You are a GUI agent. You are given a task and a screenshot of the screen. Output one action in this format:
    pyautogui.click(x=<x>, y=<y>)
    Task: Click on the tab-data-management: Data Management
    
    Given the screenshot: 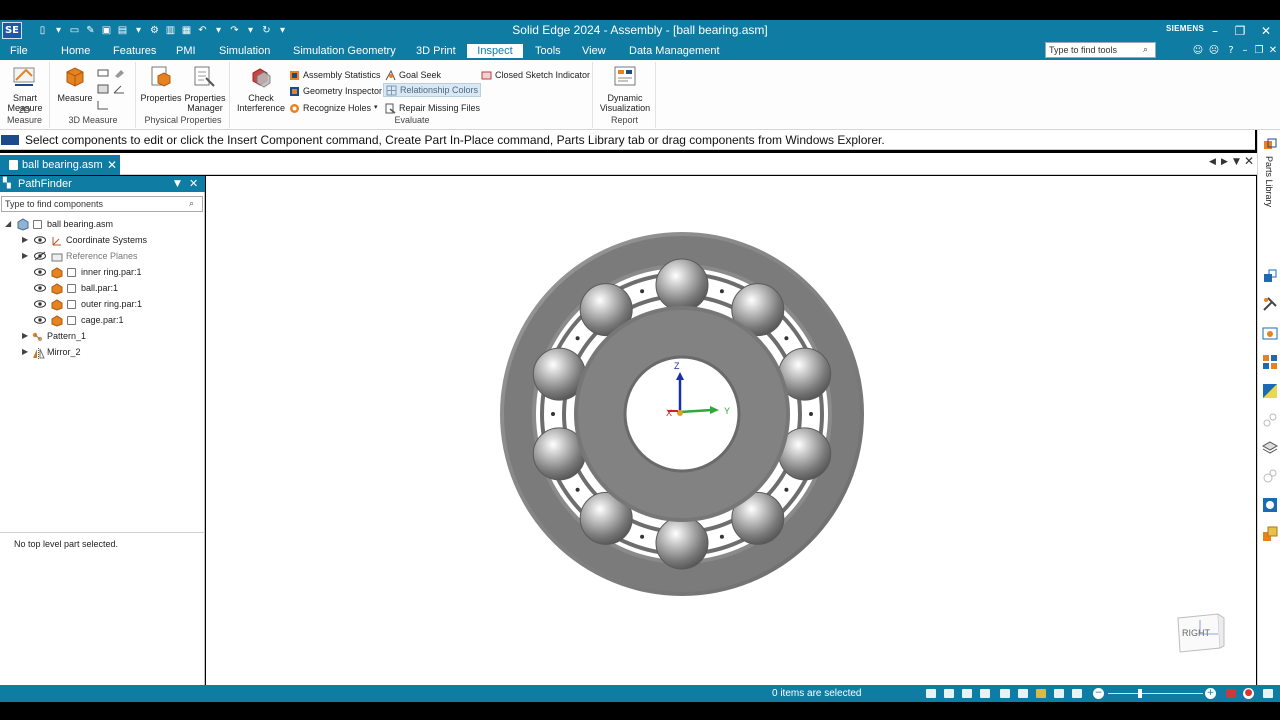 What is the action you would take?
    pyautogui.click(x=674, y=52)
    